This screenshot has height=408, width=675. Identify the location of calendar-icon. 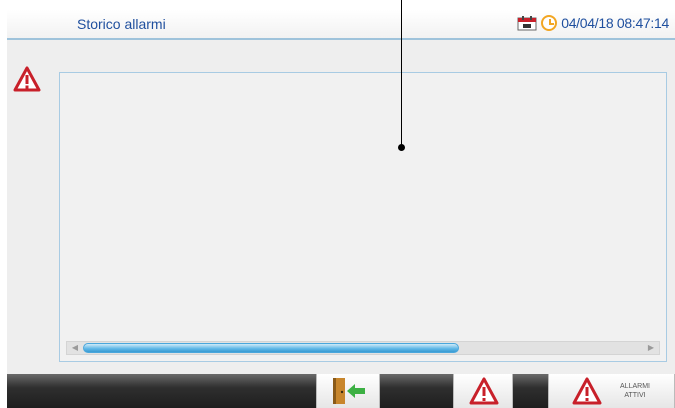
(527, 23).